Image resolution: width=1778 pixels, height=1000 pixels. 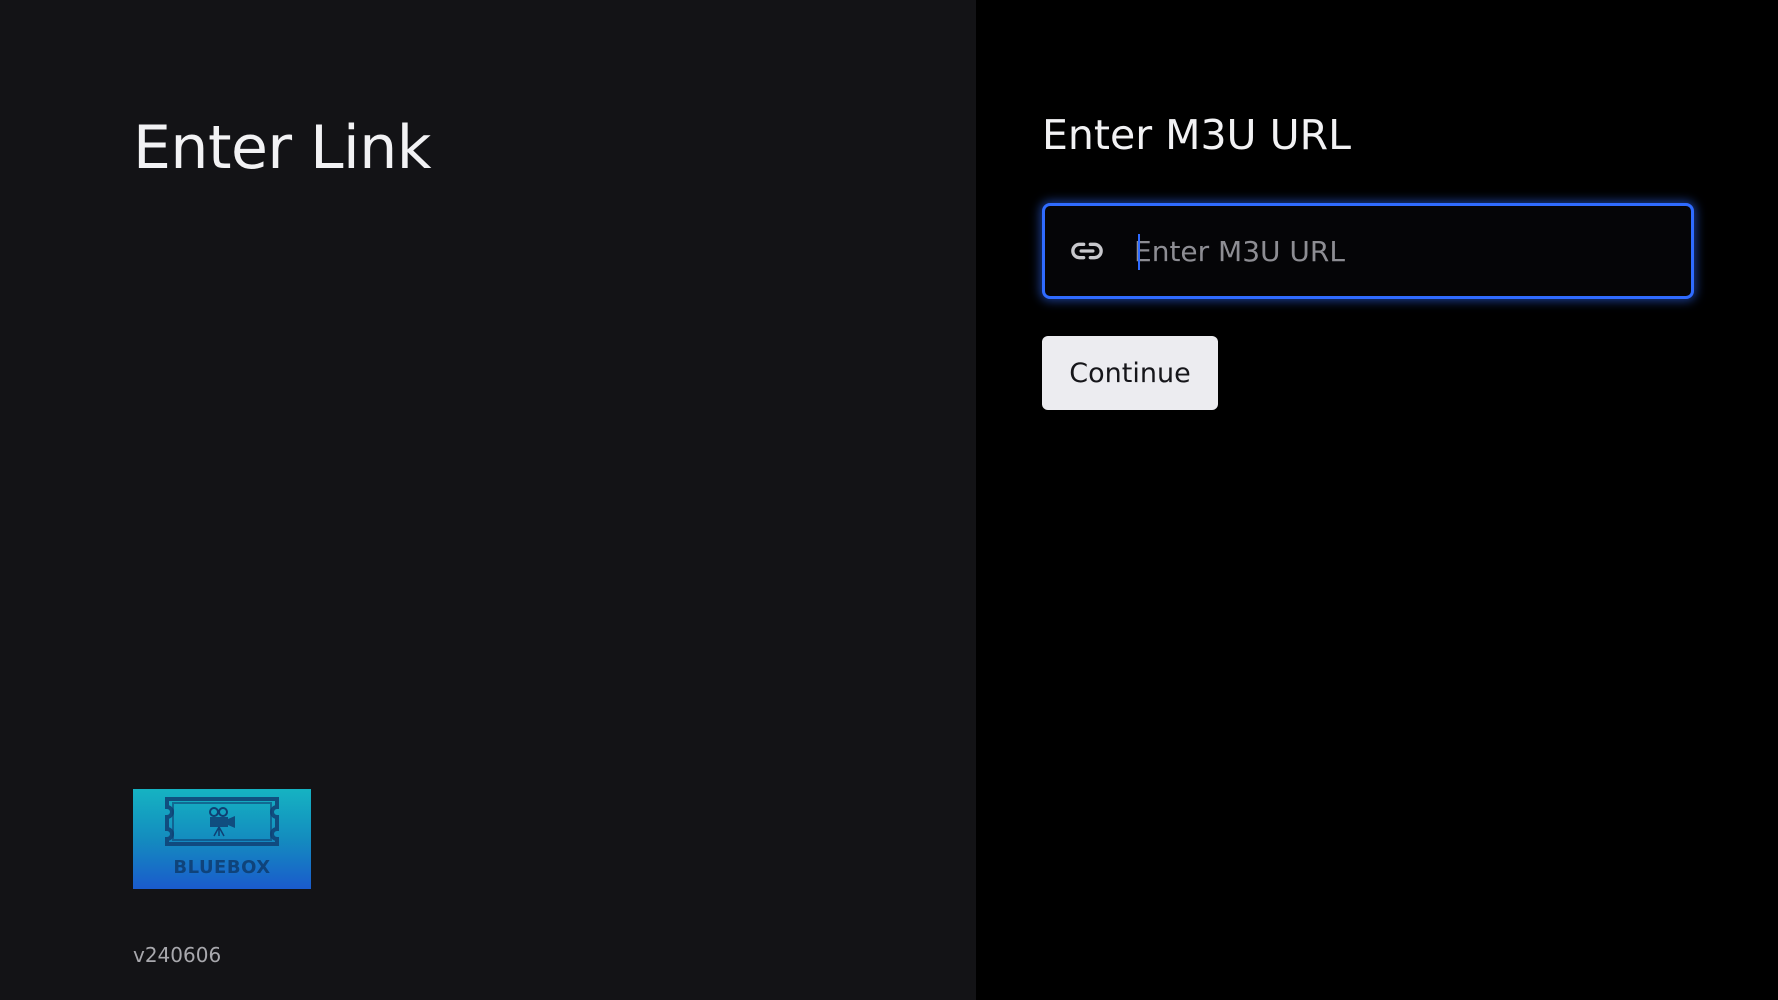 I want to click on section-title: Enter M3U URL, so click(x=1196, y=135).